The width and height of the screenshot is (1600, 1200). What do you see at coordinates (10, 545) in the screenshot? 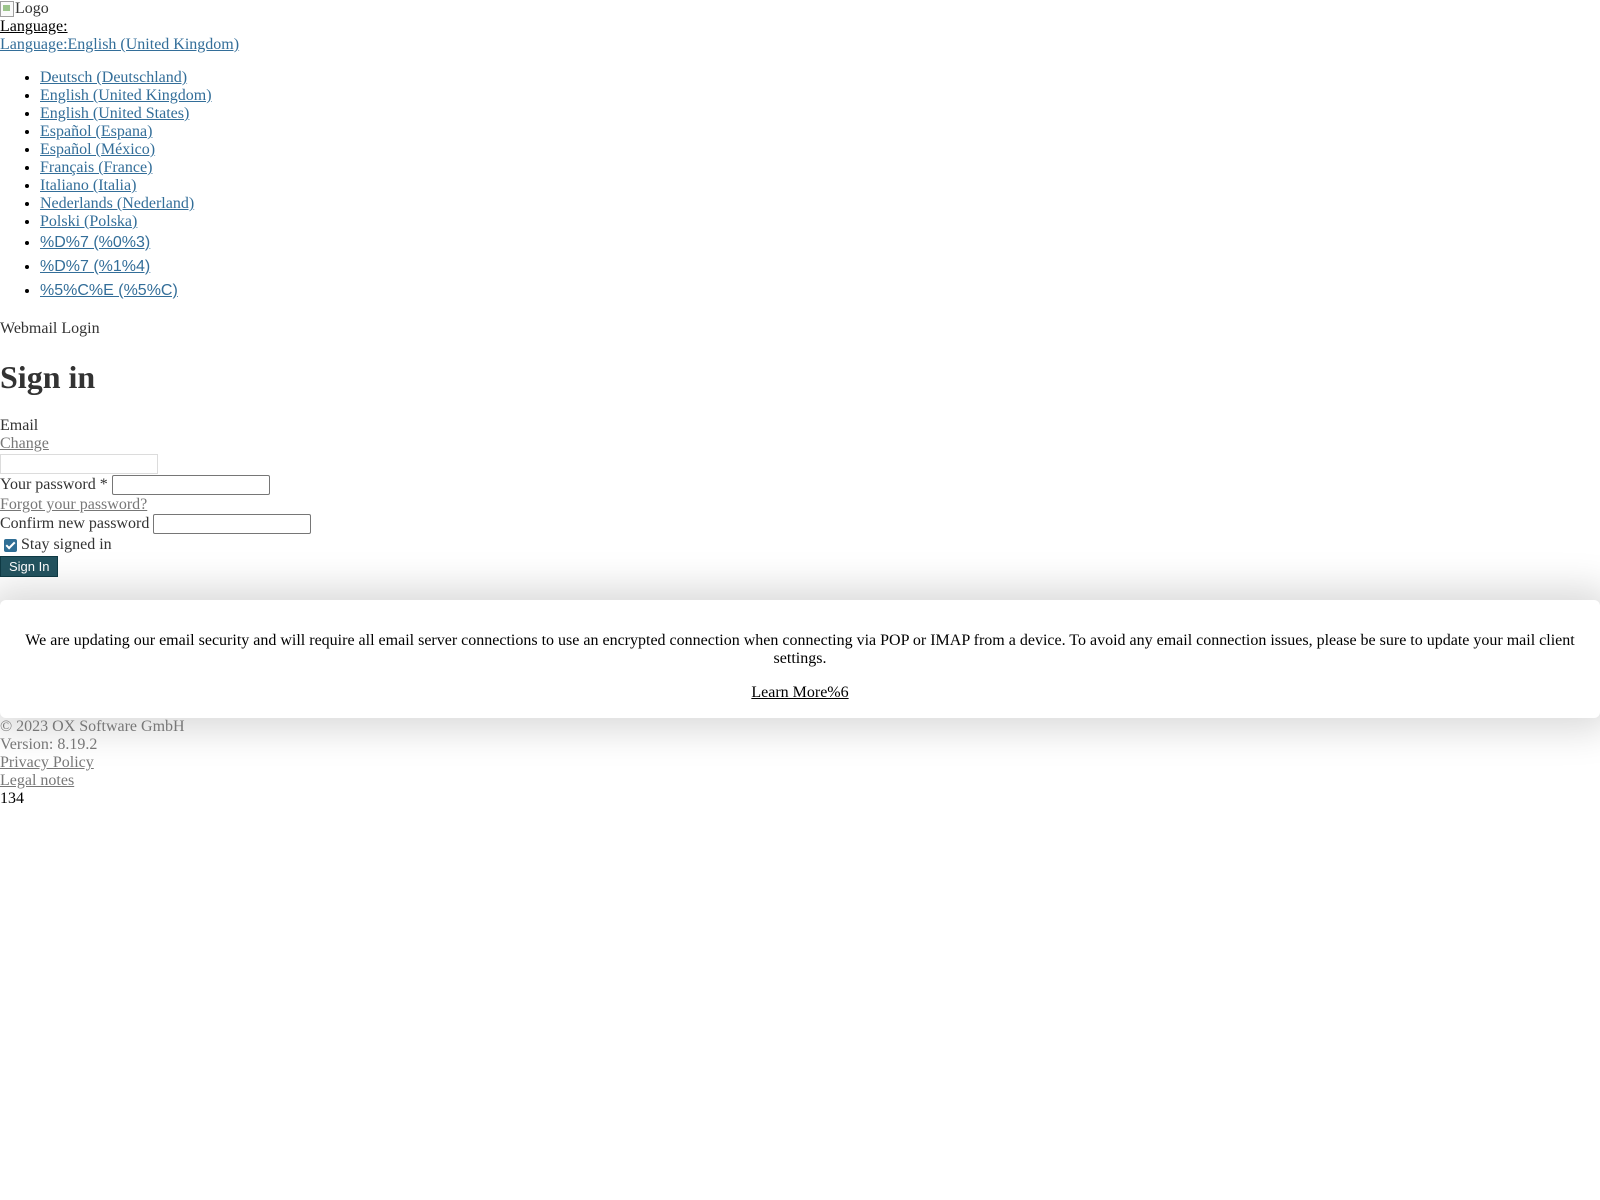
I see `stay-signed-in-checkbox` at bounding box center [10, 545].